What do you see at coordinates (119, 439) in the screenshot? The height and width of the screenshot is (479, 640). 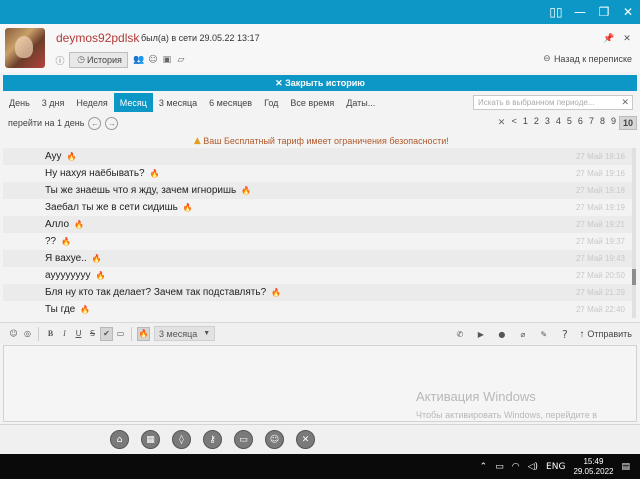 I see `home-icon: ⌂` at bounding box center [119, 439].